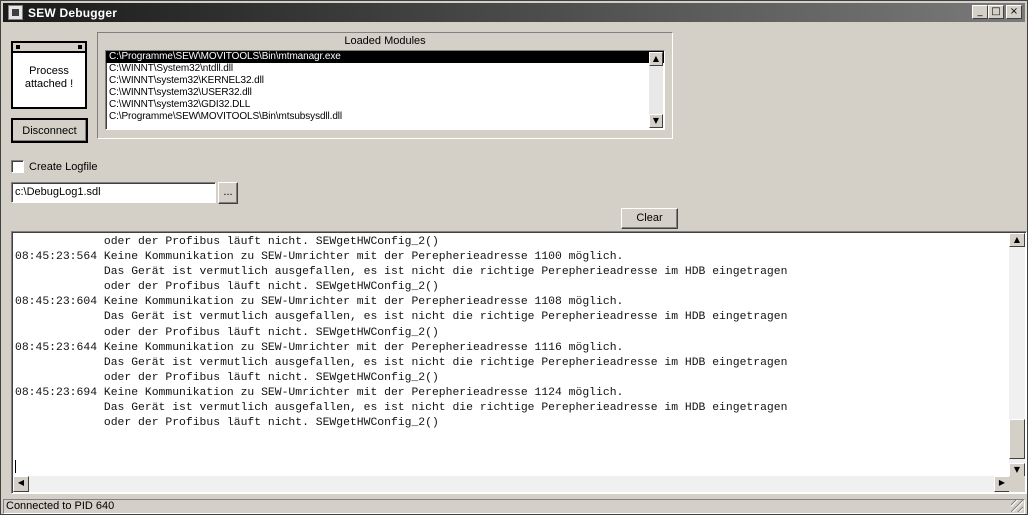  I want to click on window-title: SEW Debugger, so click(73, 12).